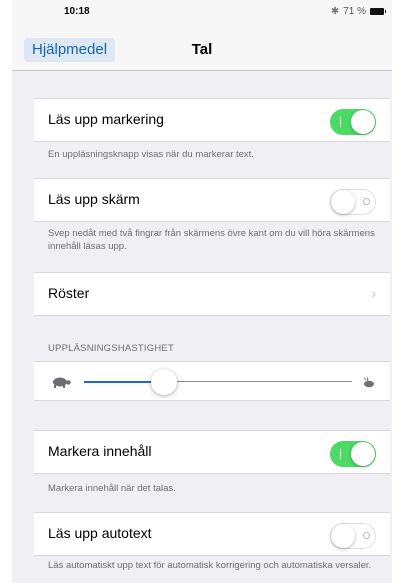 This screenshot has height=583, width=403. I want to click on status-time: 10:18, so click(77, 11).